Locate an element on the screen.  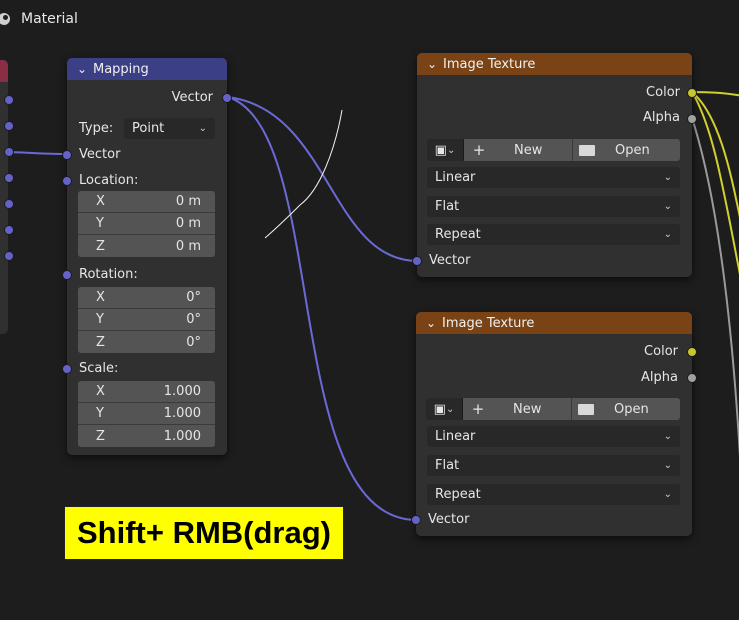
mapping-node-title: Mapping is located at coordinates (121, 69).